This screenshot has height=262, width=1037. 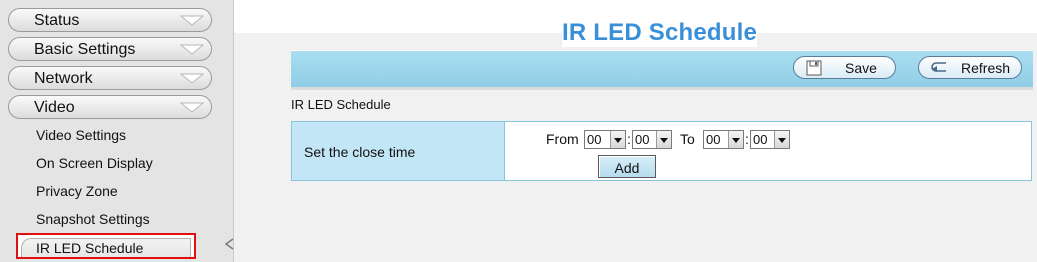 I want to click on to-label: To, so click(x=687, y=139).